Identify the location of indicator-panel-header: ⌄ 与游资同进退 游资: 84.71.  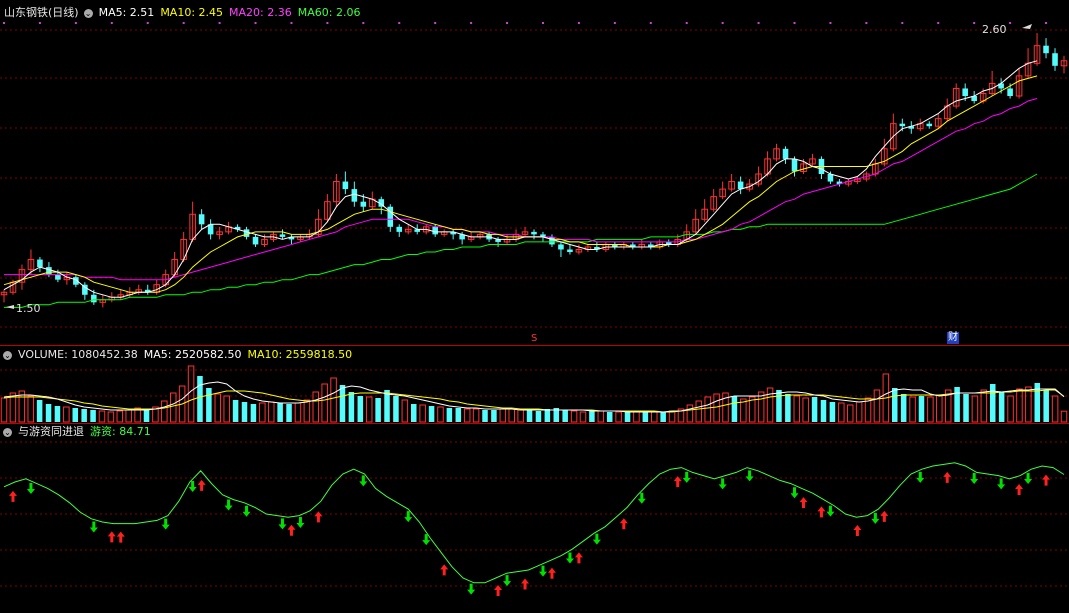
(78, 432).